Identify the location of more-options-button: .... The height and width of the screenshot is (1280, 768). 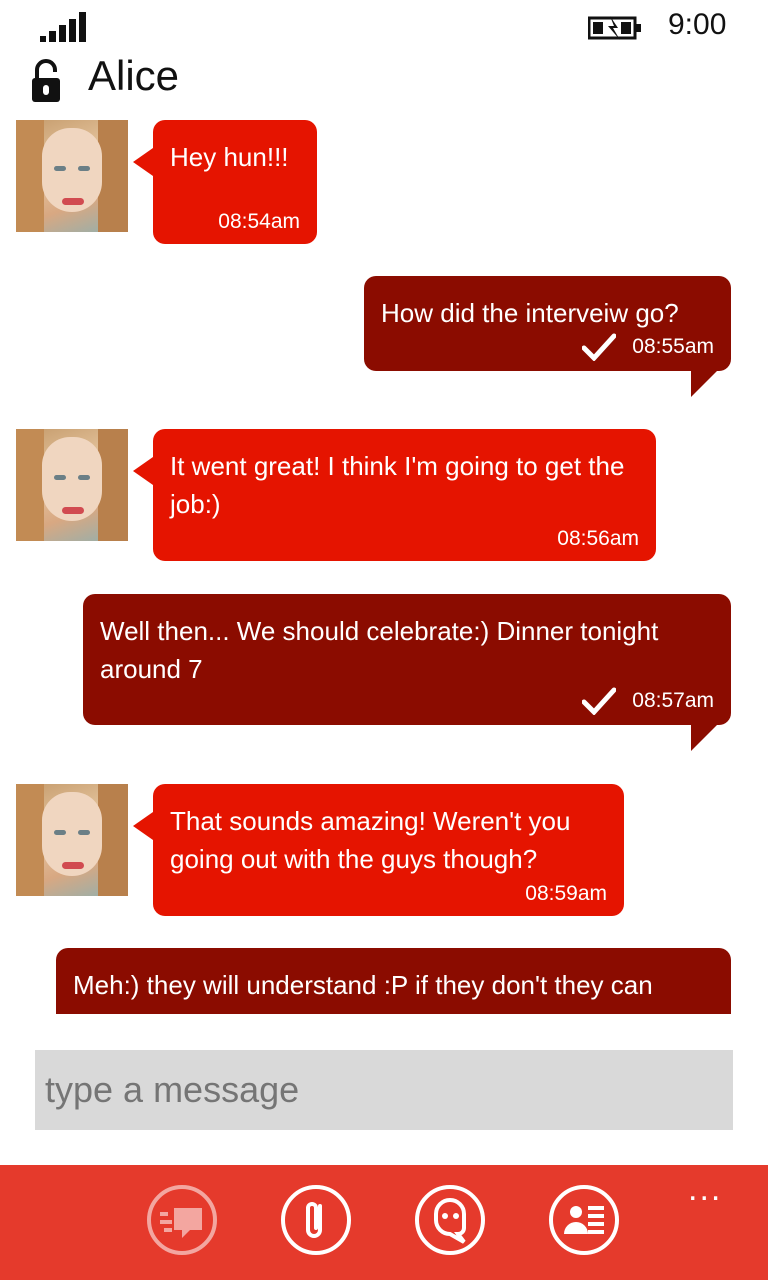
(705, 1189).